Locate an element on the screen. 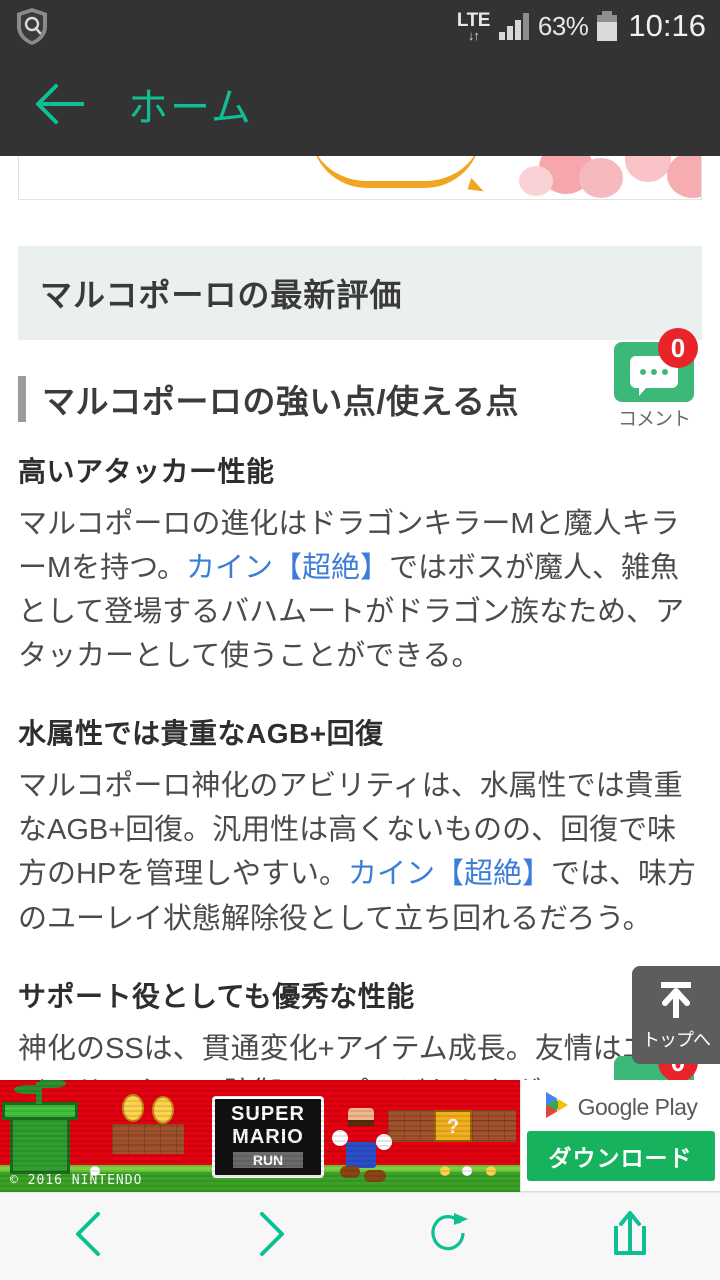 This screenshot has height=1280, width=720. nav-forward-button is located at coordinates (270, 1236).